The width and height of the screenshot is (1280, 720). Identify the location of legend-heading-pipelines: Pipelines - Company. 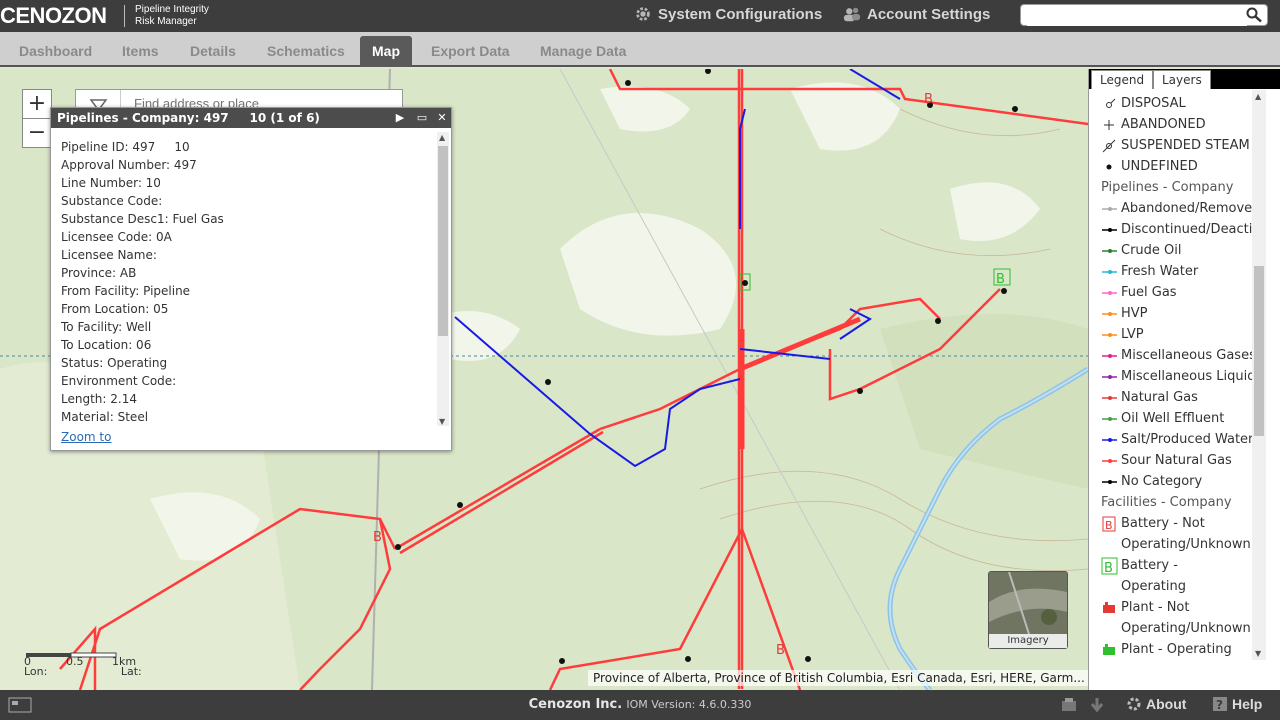
(1167, 187).